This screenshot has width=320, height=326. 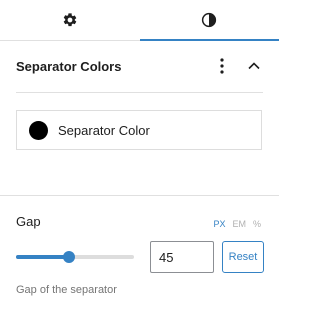 What do you see at coordinates (219, 224) in the screenshot?
I see `unit-px: PX` at bounding box center [219, 224].